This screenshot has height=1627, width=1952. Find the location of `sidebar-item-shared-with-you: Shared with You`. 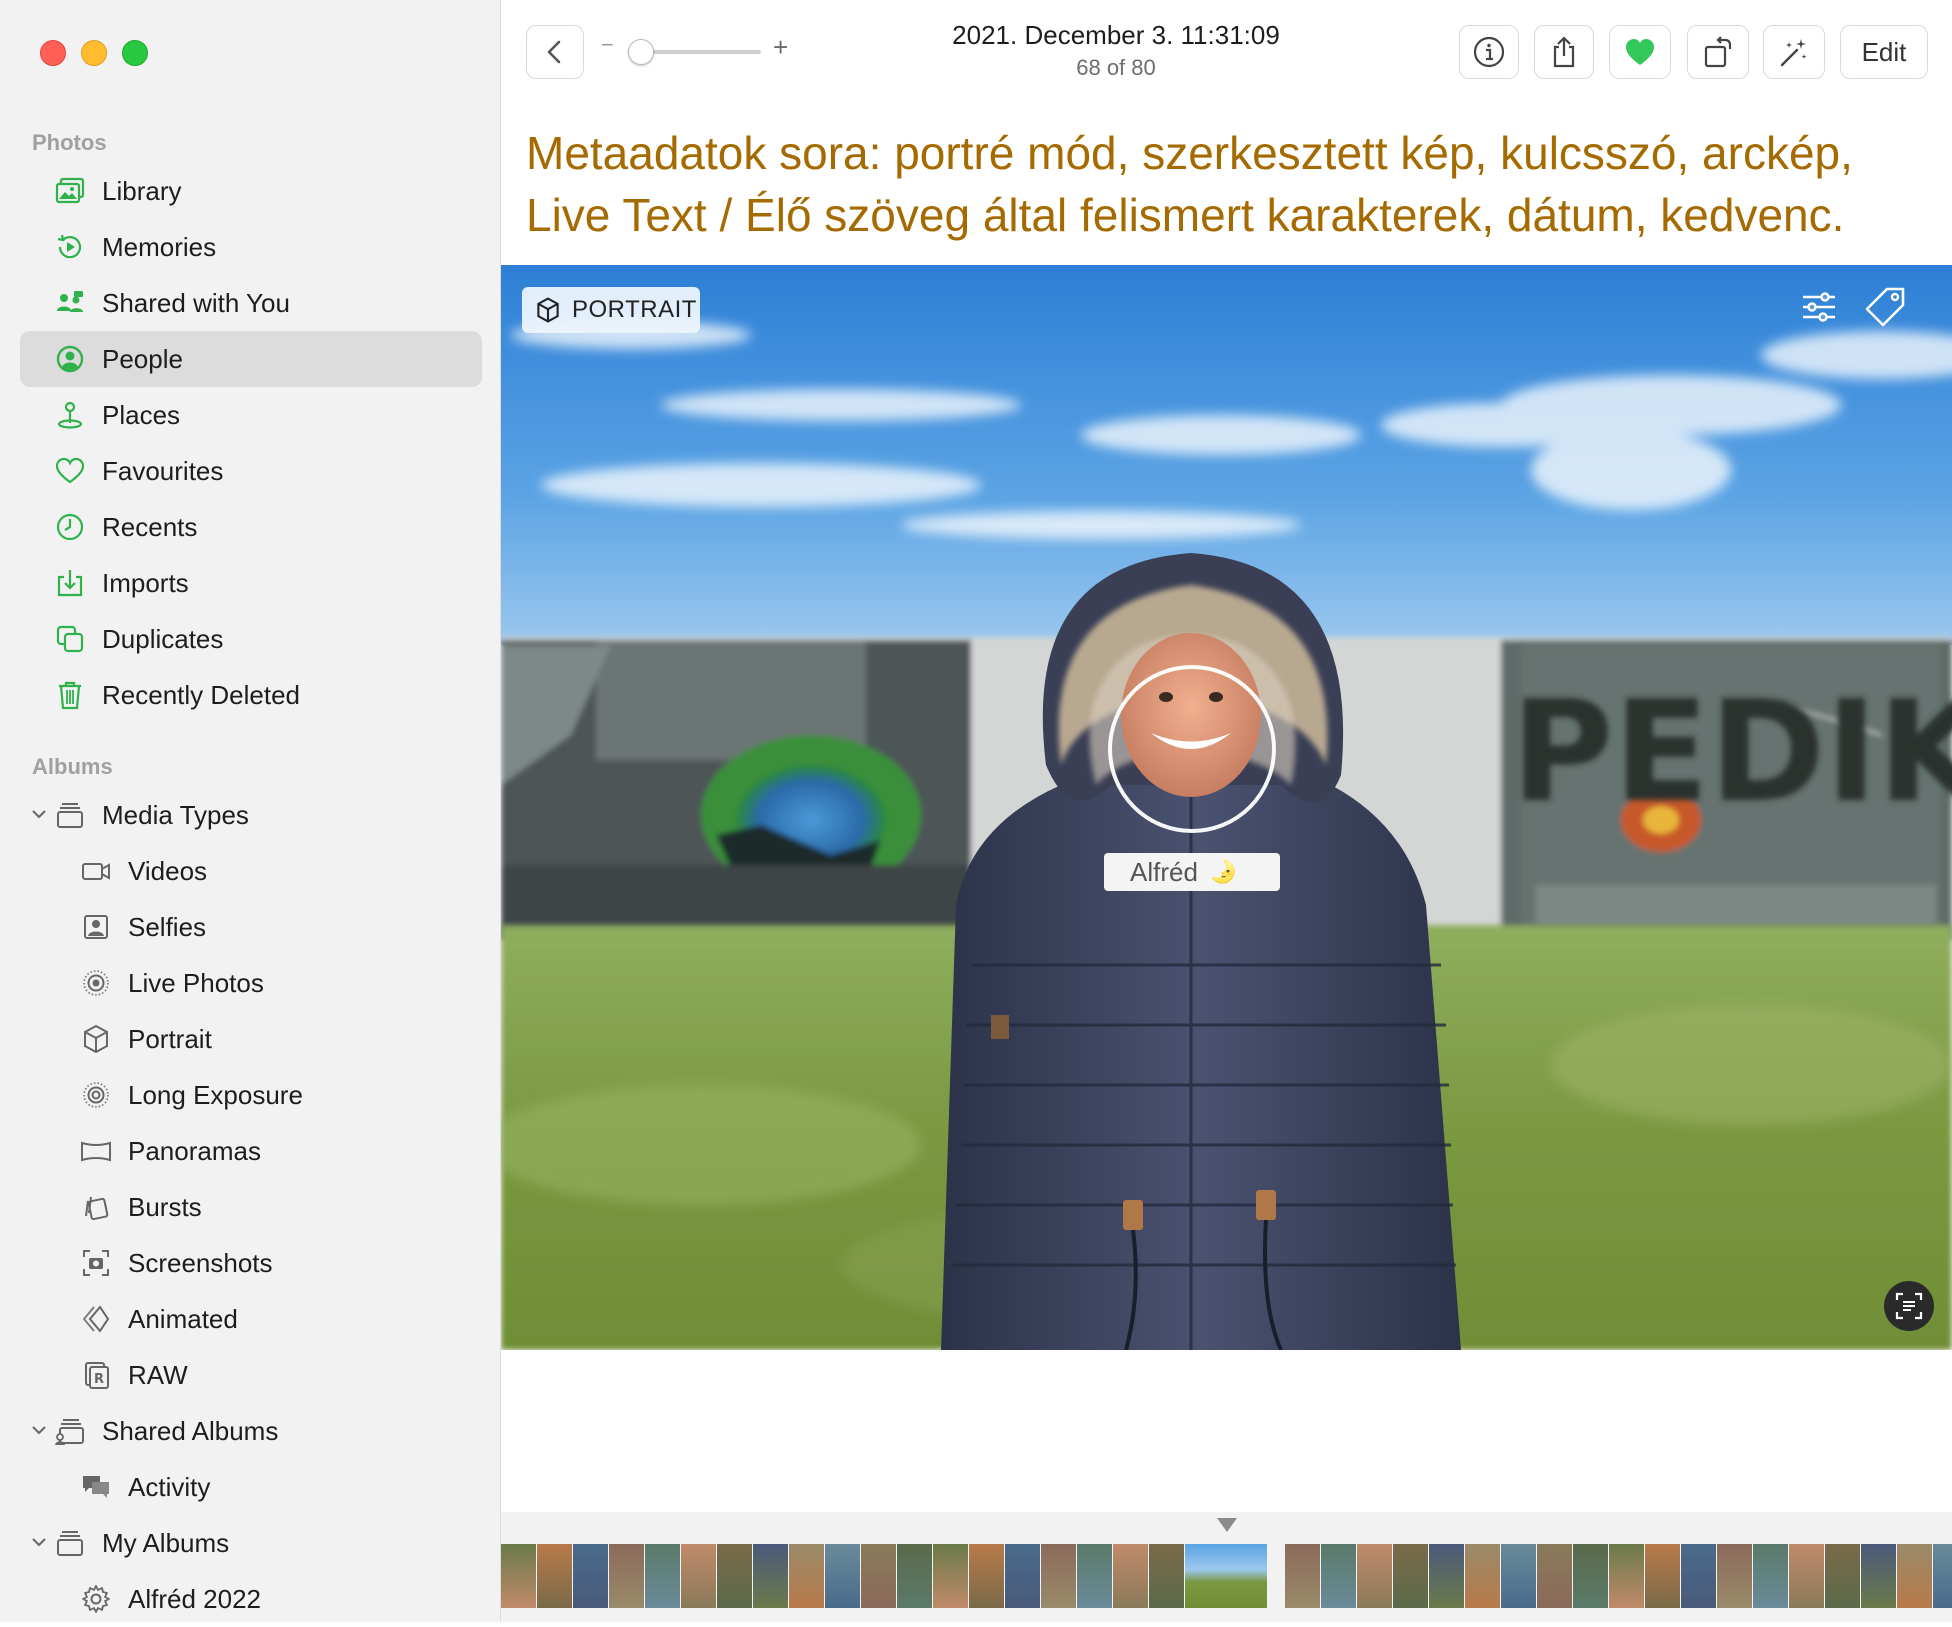

sidebar-item-shared-with-you: Shared with You is located at coordinates (251, 303).